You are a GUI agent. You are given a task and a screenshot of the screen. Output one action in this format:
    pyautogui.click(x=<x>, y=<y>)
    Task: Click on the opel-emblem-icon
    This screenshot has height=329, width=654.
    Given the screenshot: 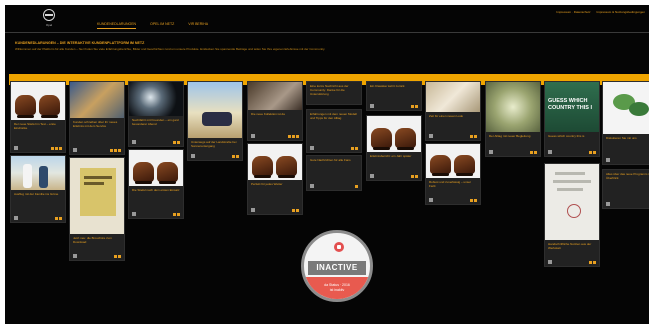 What is the action you would take?
    pyautogui.click(x=49, y=15)
    